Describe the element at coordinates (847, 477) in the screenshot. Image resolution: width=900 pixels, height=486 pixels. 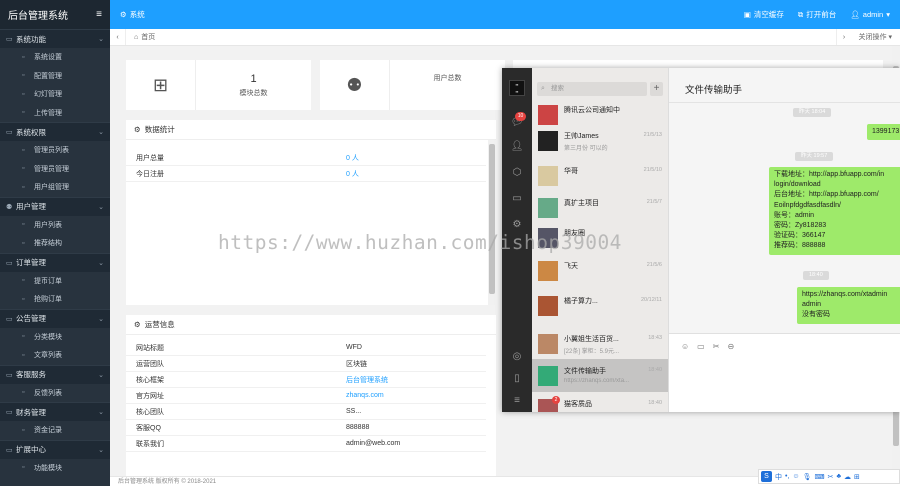
I see `cloud-icon: ☁` at that location.